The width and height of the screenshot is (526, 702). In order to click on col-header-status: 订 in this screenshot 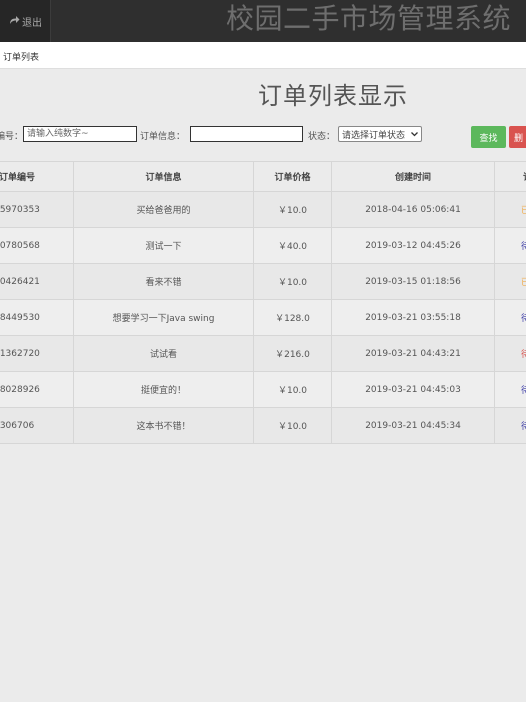, I will do `click(510, 176)`.